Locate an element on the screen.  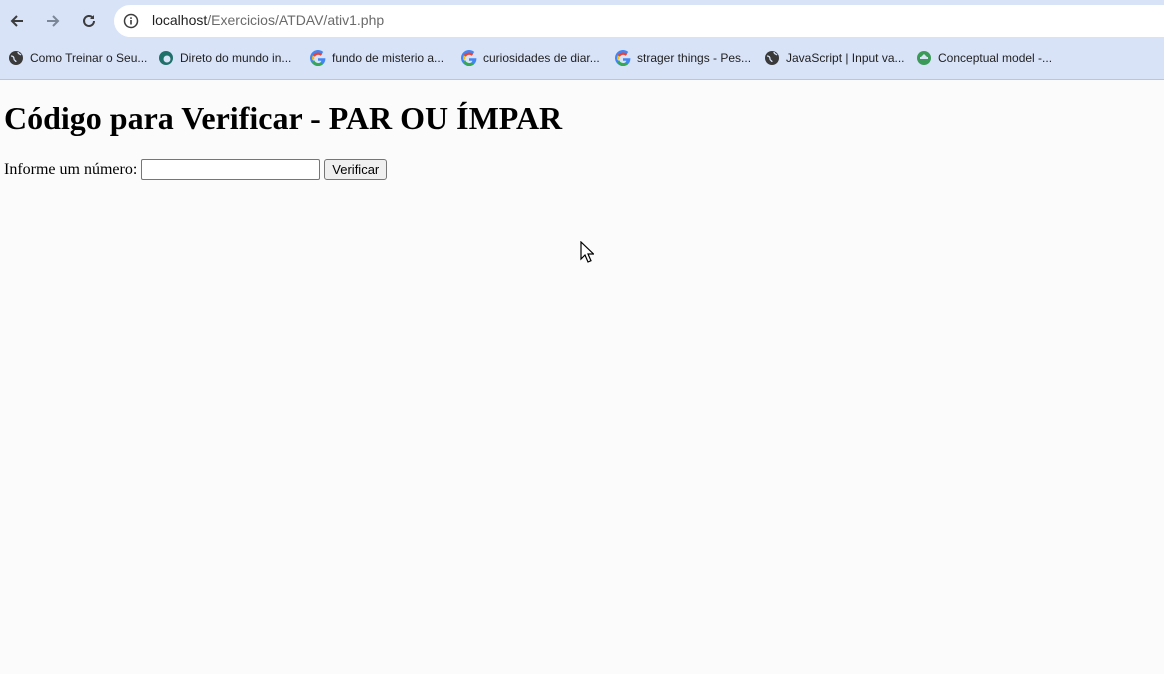
back-arrow-icon is located at coordinates (16, 21).